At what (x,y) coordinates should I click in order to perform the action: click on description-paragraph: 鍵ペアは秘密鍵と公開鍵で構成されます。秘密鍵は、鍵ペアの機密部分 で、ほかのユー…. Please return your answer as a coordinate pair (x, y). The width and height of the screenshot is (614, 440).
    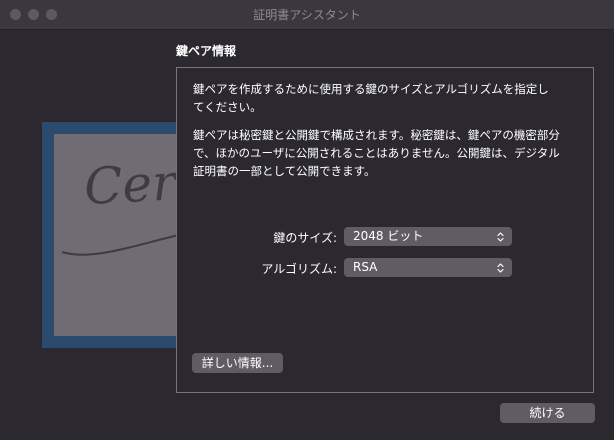
    Looking at the image, I should click on (388, 153).